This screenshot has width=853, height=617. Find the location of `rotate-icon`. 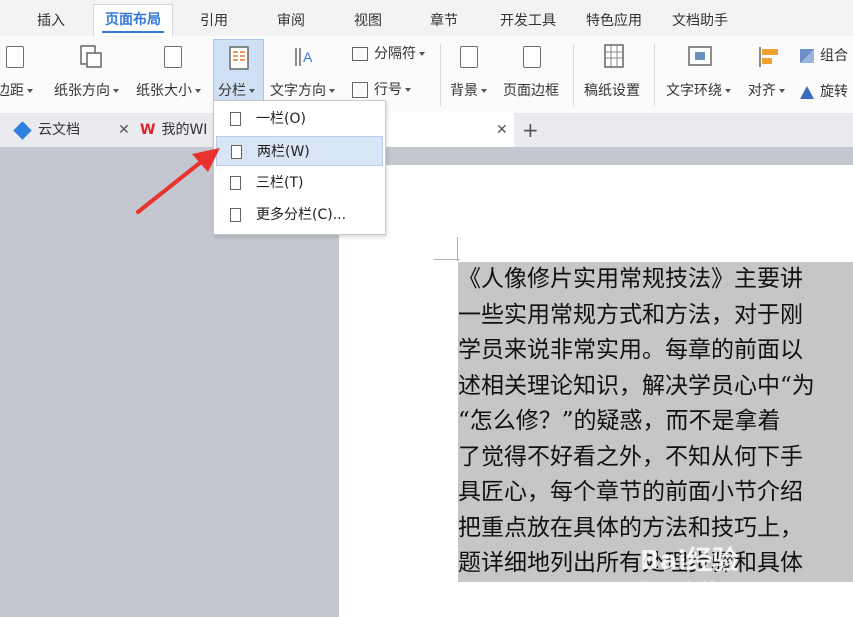

rotate-icon is located at coordinates (807, 92).